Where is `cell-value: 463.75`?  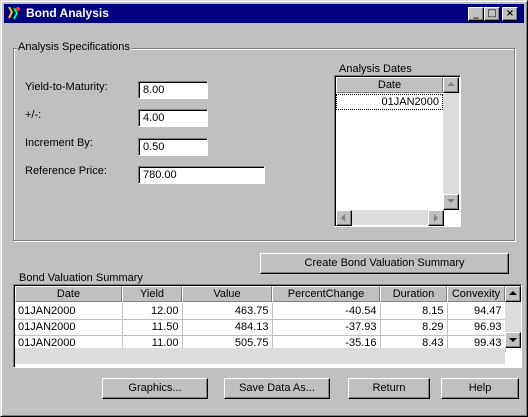 cell-value: 463.75 is located at coordinates (227, 311).